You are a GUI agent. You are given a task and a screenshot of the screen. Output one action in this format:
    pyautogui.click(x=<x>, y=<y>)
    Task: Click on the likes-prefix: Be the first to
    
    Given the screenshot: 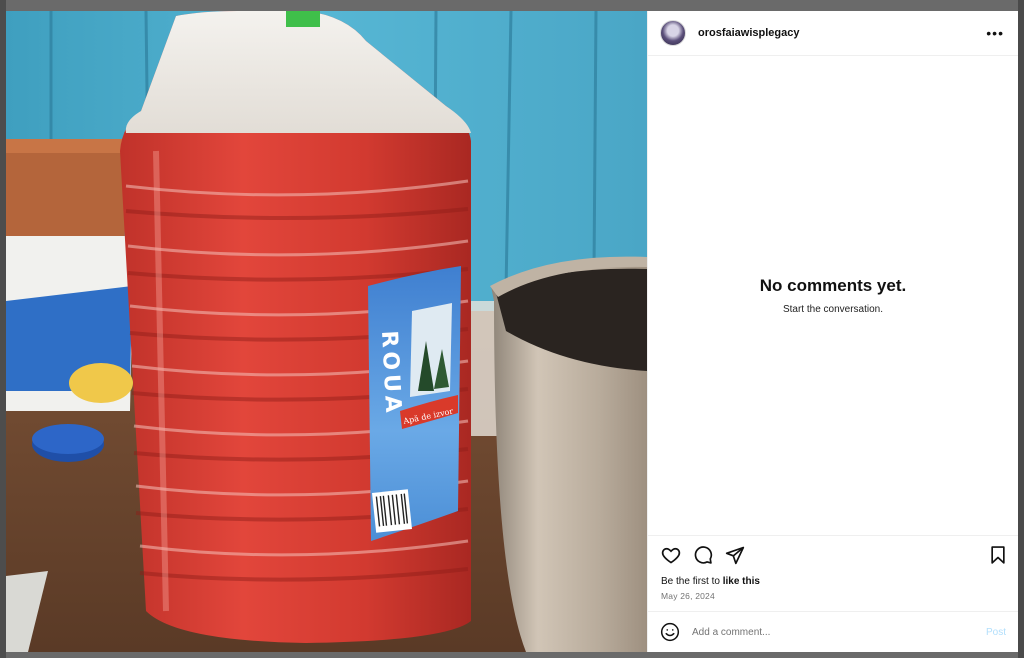 What is the action you would take?
    pyautogui.click(x=692, y=581)
    